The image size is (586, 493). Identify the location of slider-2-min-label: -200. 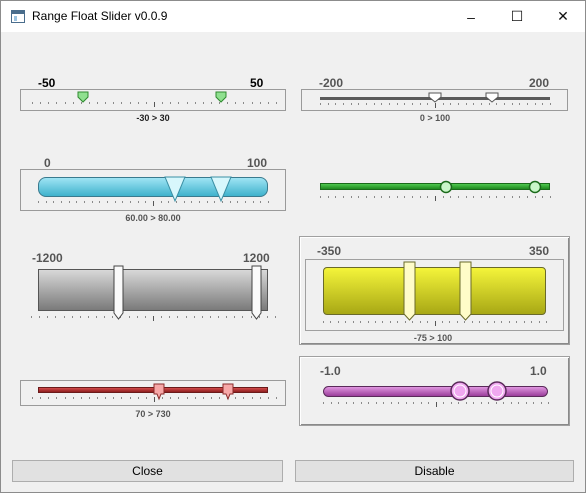
(331, 83).